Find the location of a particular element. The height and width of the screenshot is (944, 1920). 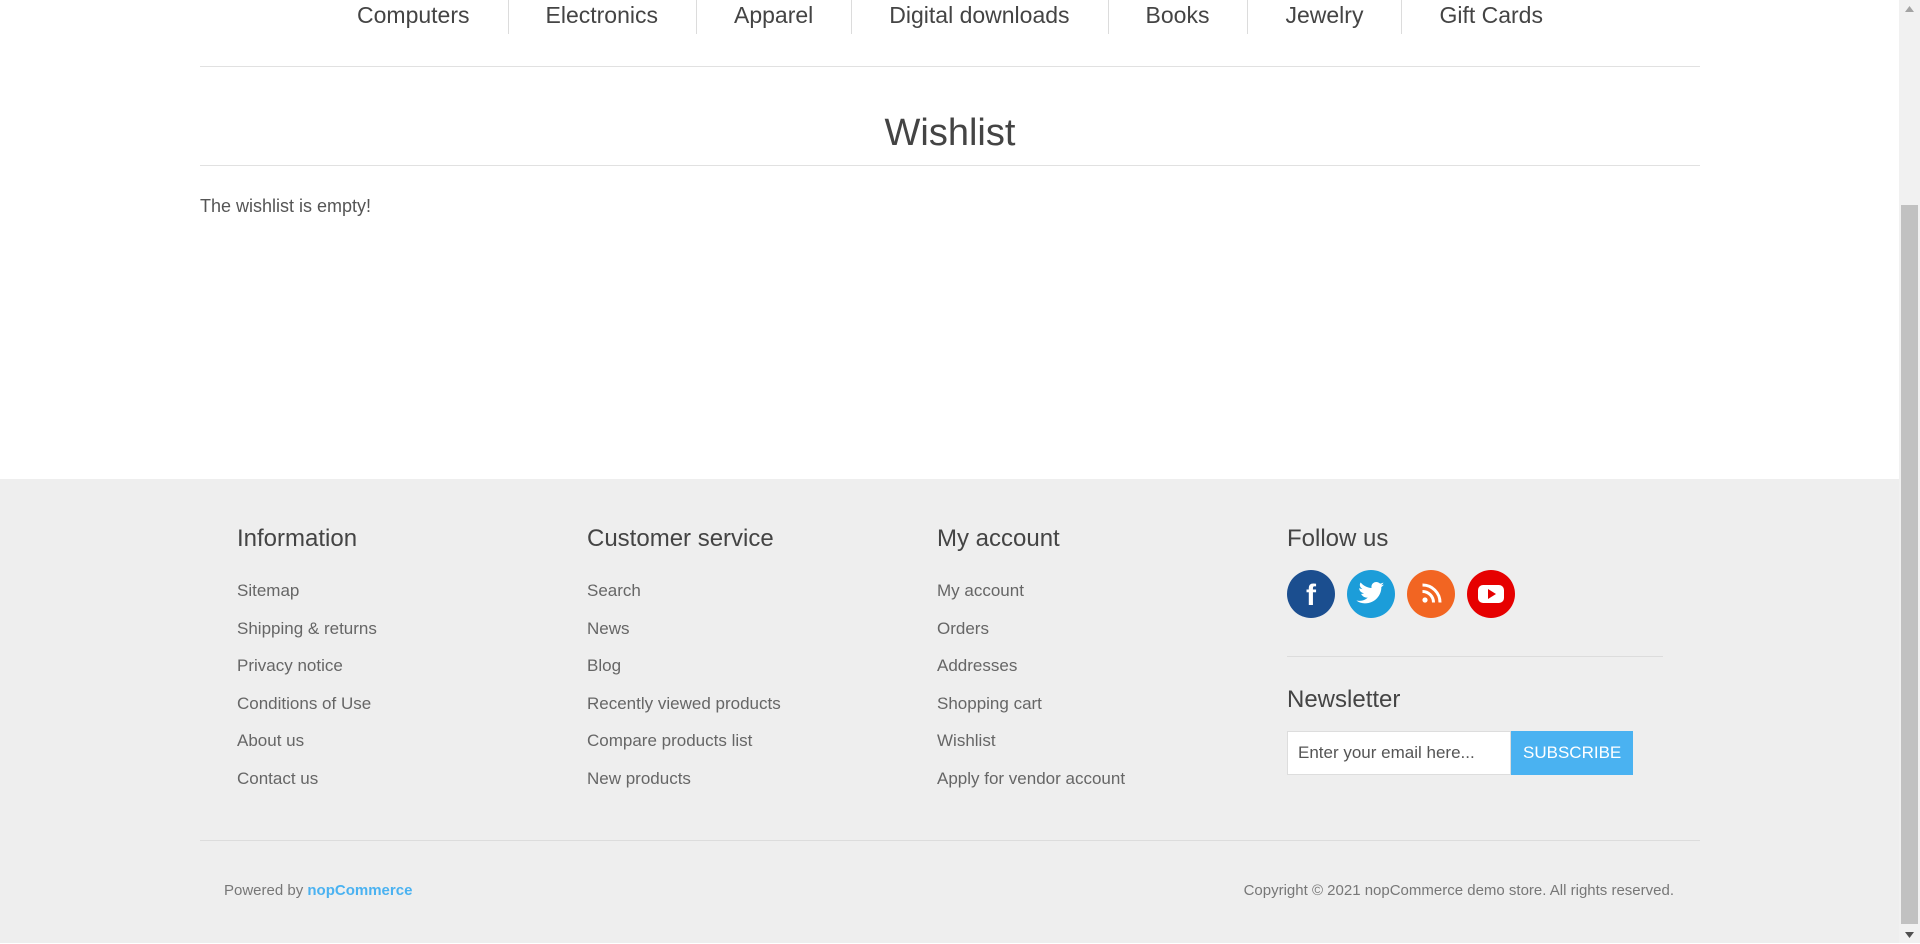

youtube-icon is located at coordinates (1491, 594).